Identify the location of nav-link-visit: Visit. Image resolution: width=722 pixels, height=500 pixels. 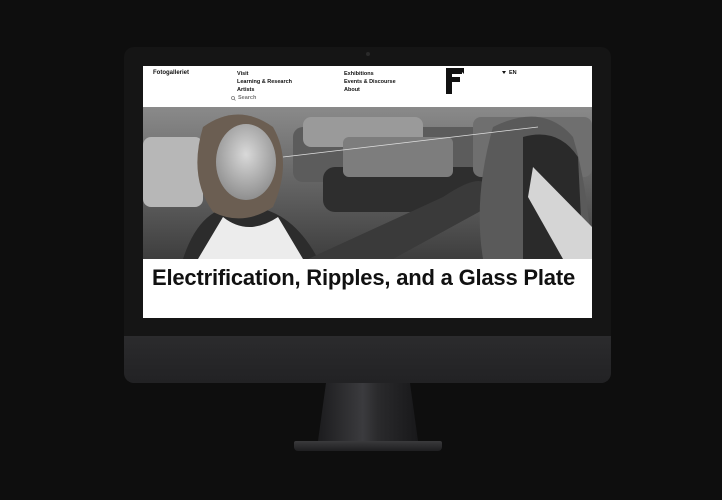
(264, 74).